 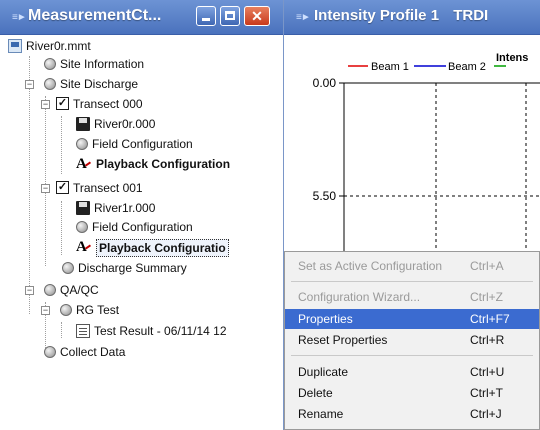 What do you see at coordinates (49, 46) in the screenshot?
I see `tree-root: River0r.mmt` at bounding box center [49, 46].